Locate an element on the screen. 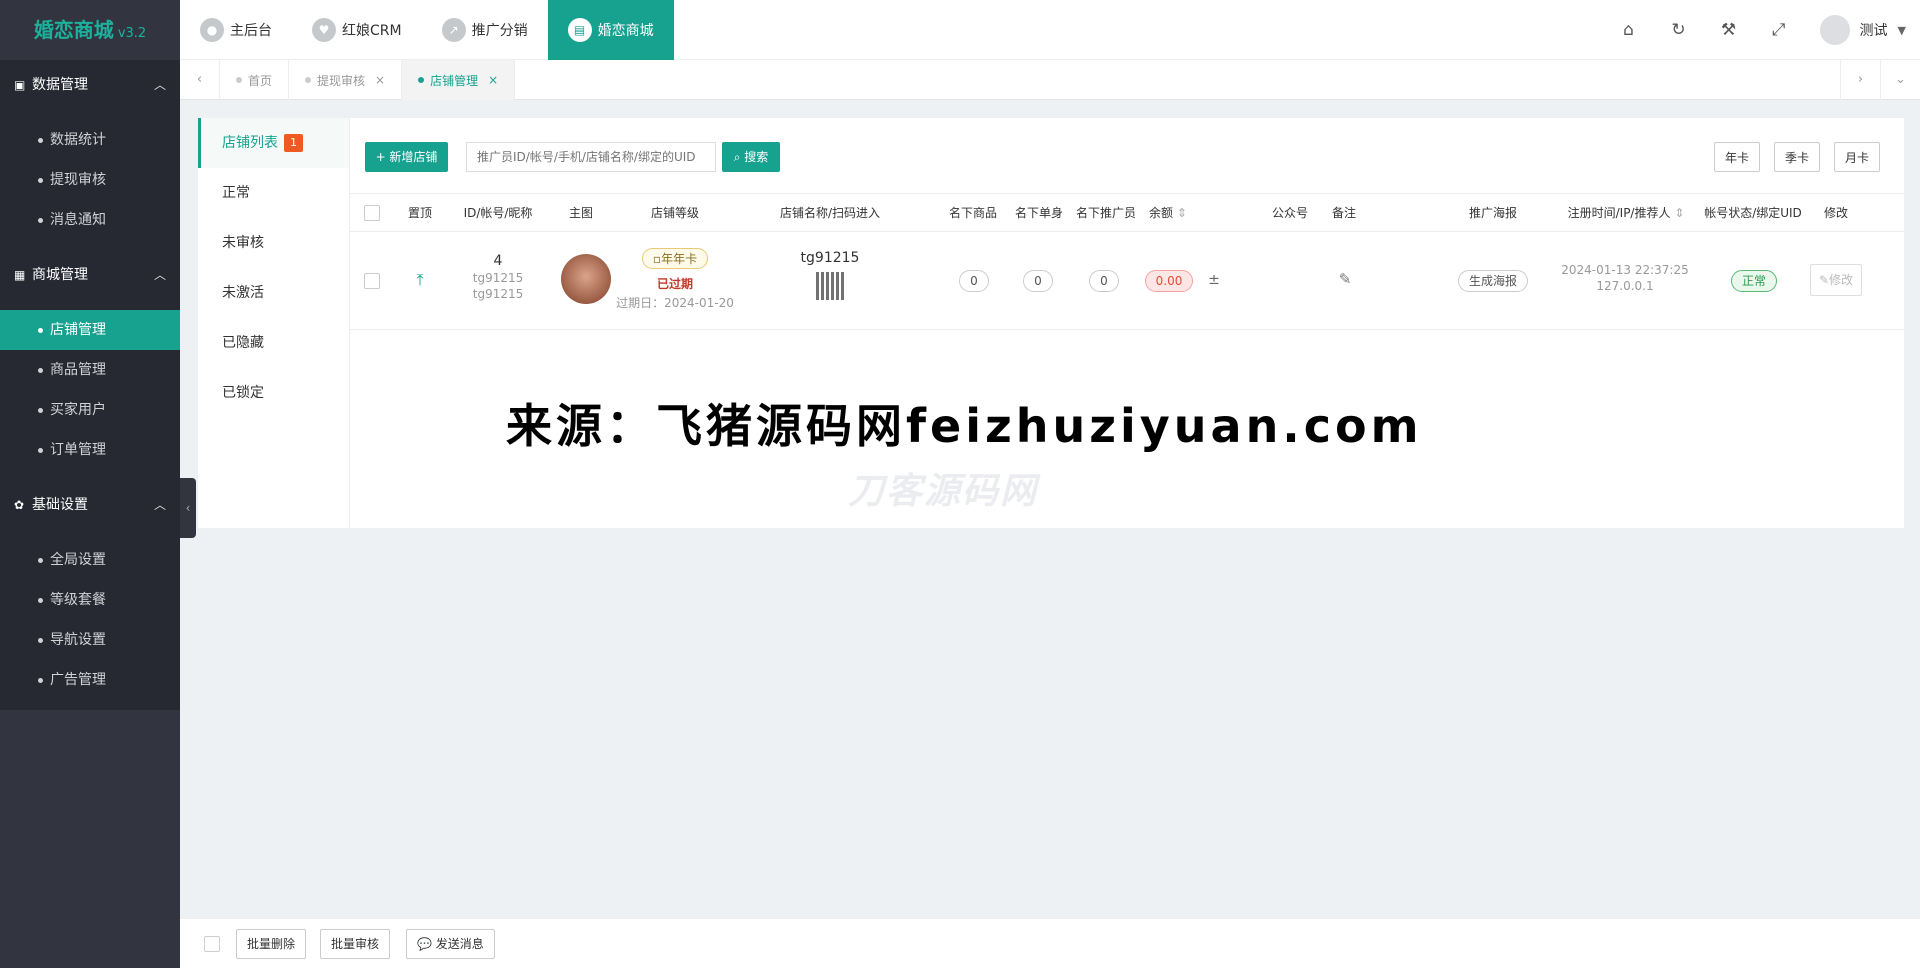  footer-bar: 批量删除 批量审核 💬 发送消息 is located at coordinates (1050, 943).